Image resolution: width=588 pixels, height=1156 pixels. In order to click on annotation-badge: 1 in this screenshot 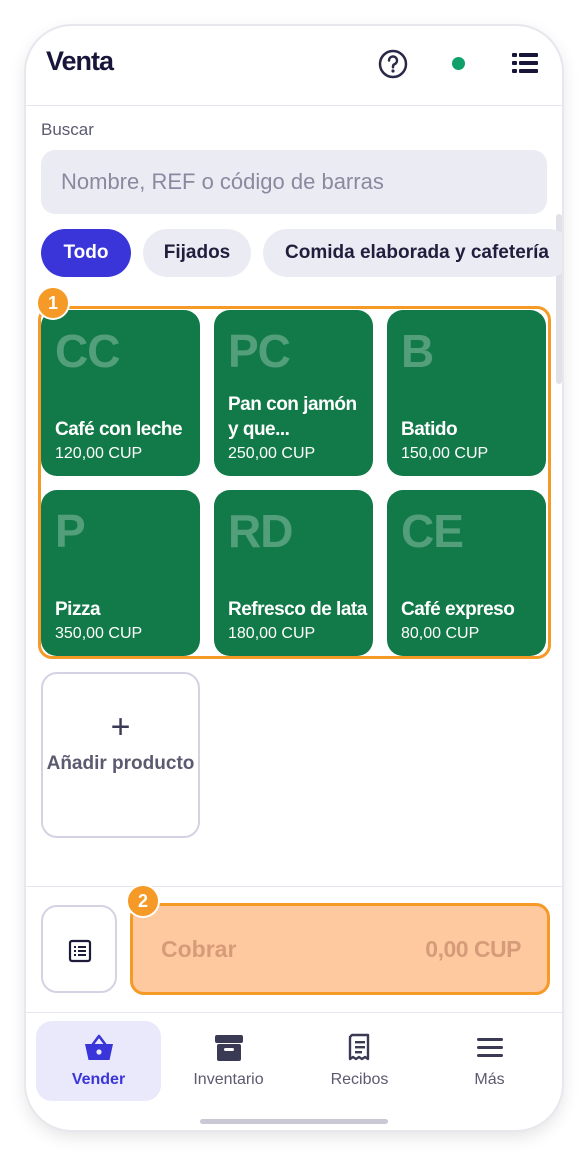, I will do `click(53, 303)`.